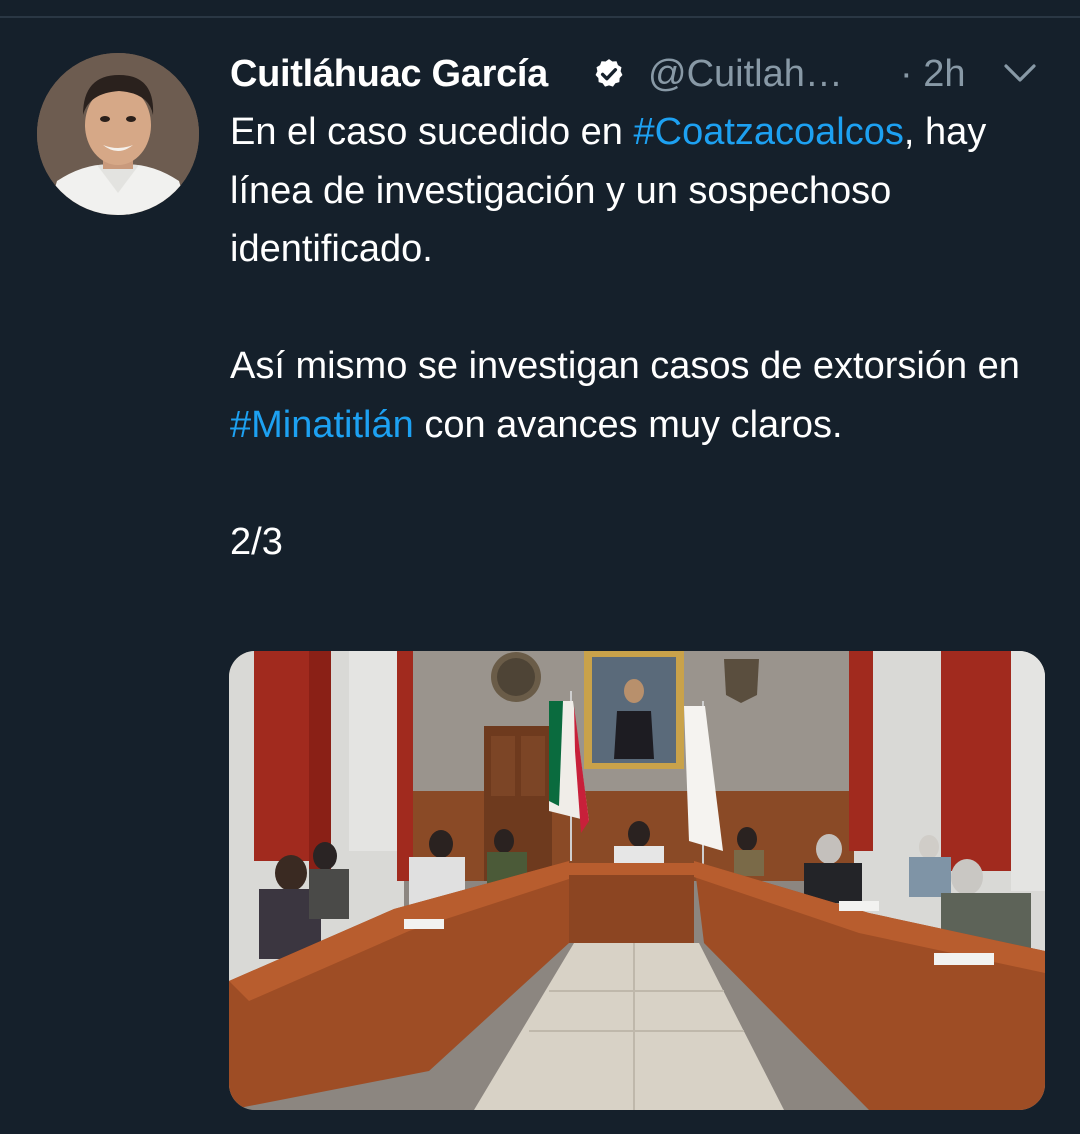 This screenshot has width=1080, height=1134. I want to click on text-segment: En el caso sucedido en, so click(432, 132).